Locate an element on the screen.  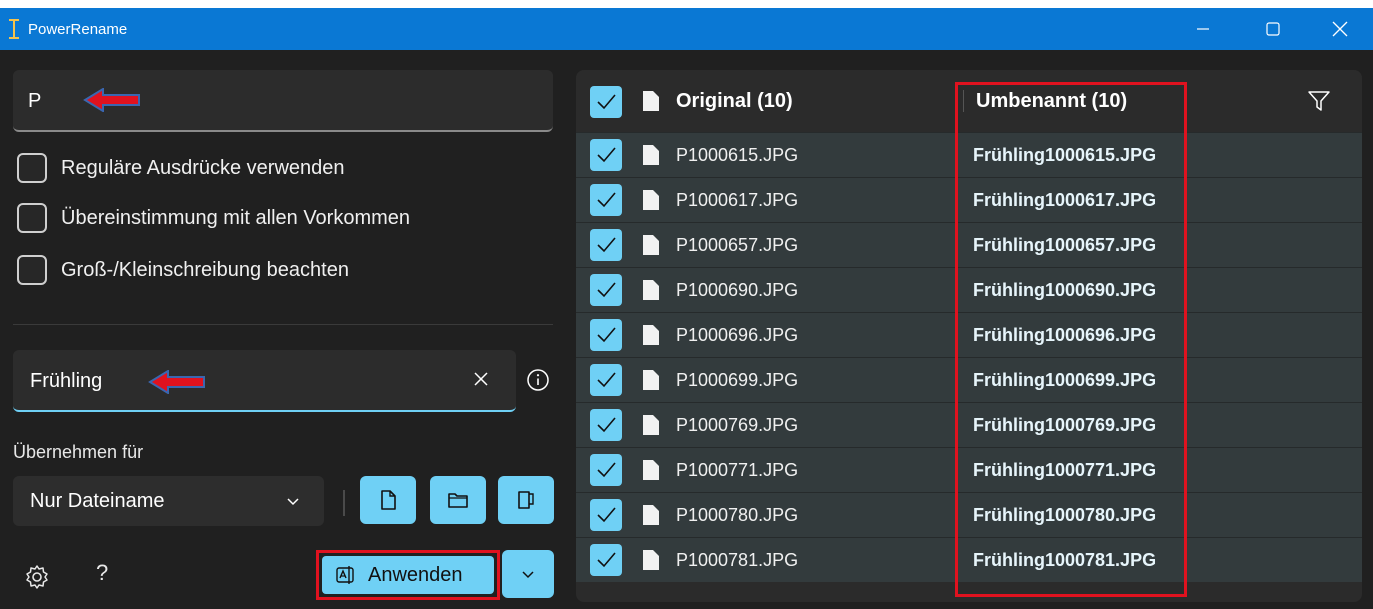
table-row: P1000657.JPG Frühling1000657.JPG is located at coordinates (969, 244).